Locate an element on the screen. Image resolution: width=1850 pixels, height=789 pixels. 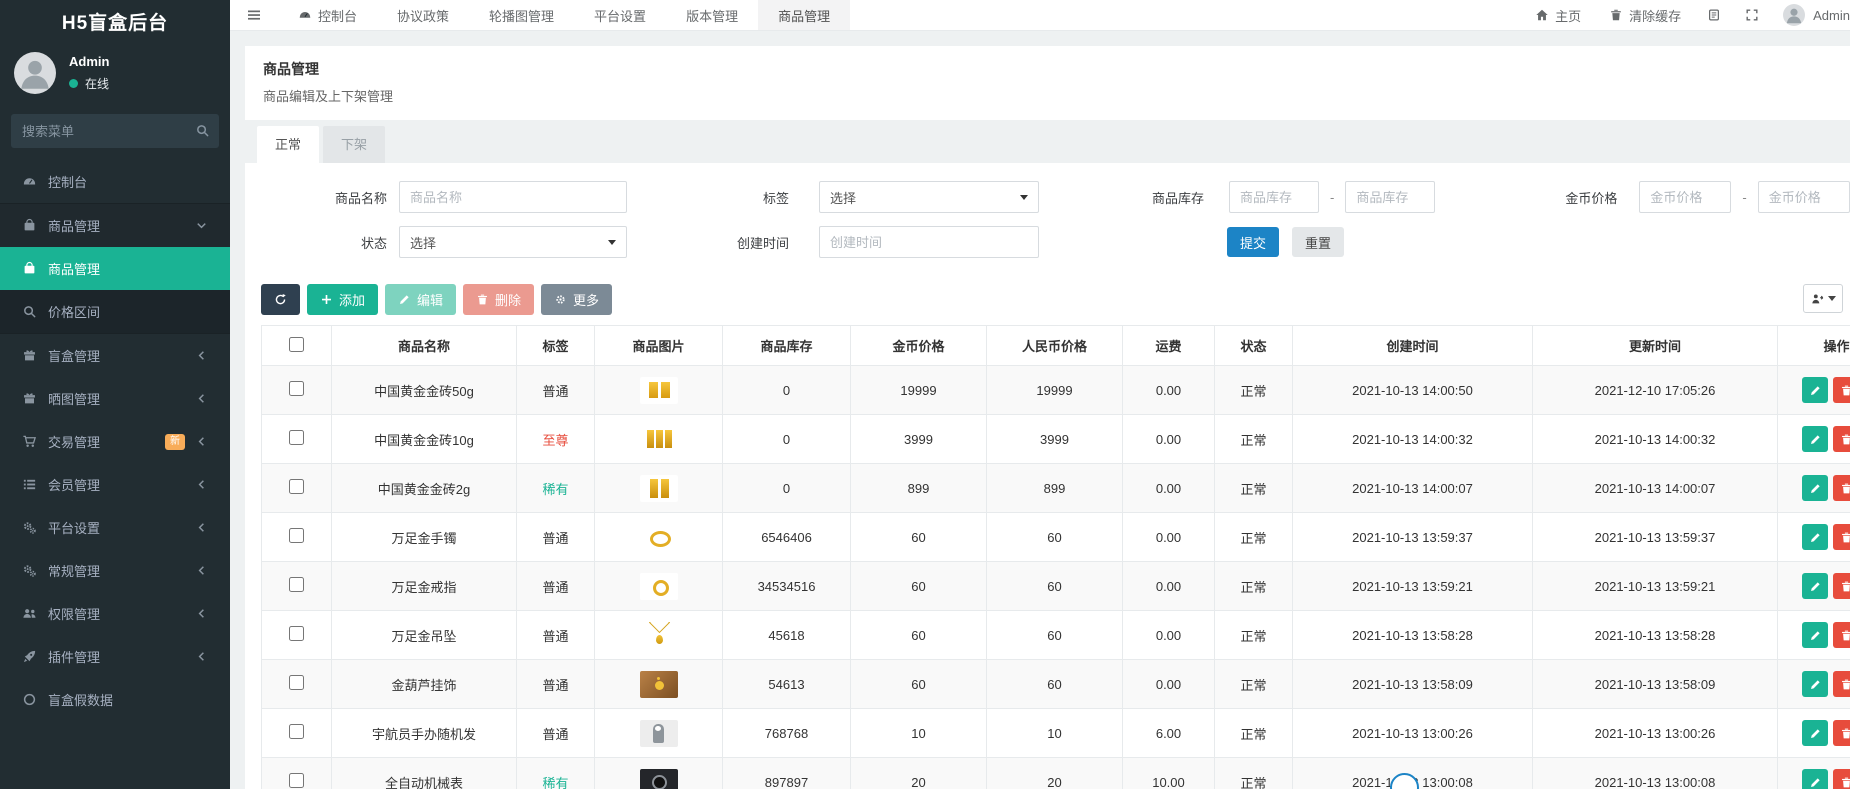
cell-status: 正常 is located at coordinates (1253, 586).